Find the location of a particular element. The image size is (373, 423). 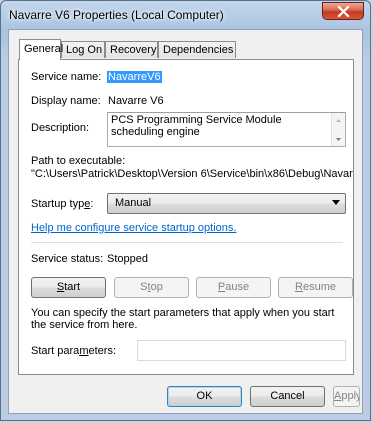

title-bar: Navarre V6 Properties (Local Computer) is located at coordinates (185, 15).